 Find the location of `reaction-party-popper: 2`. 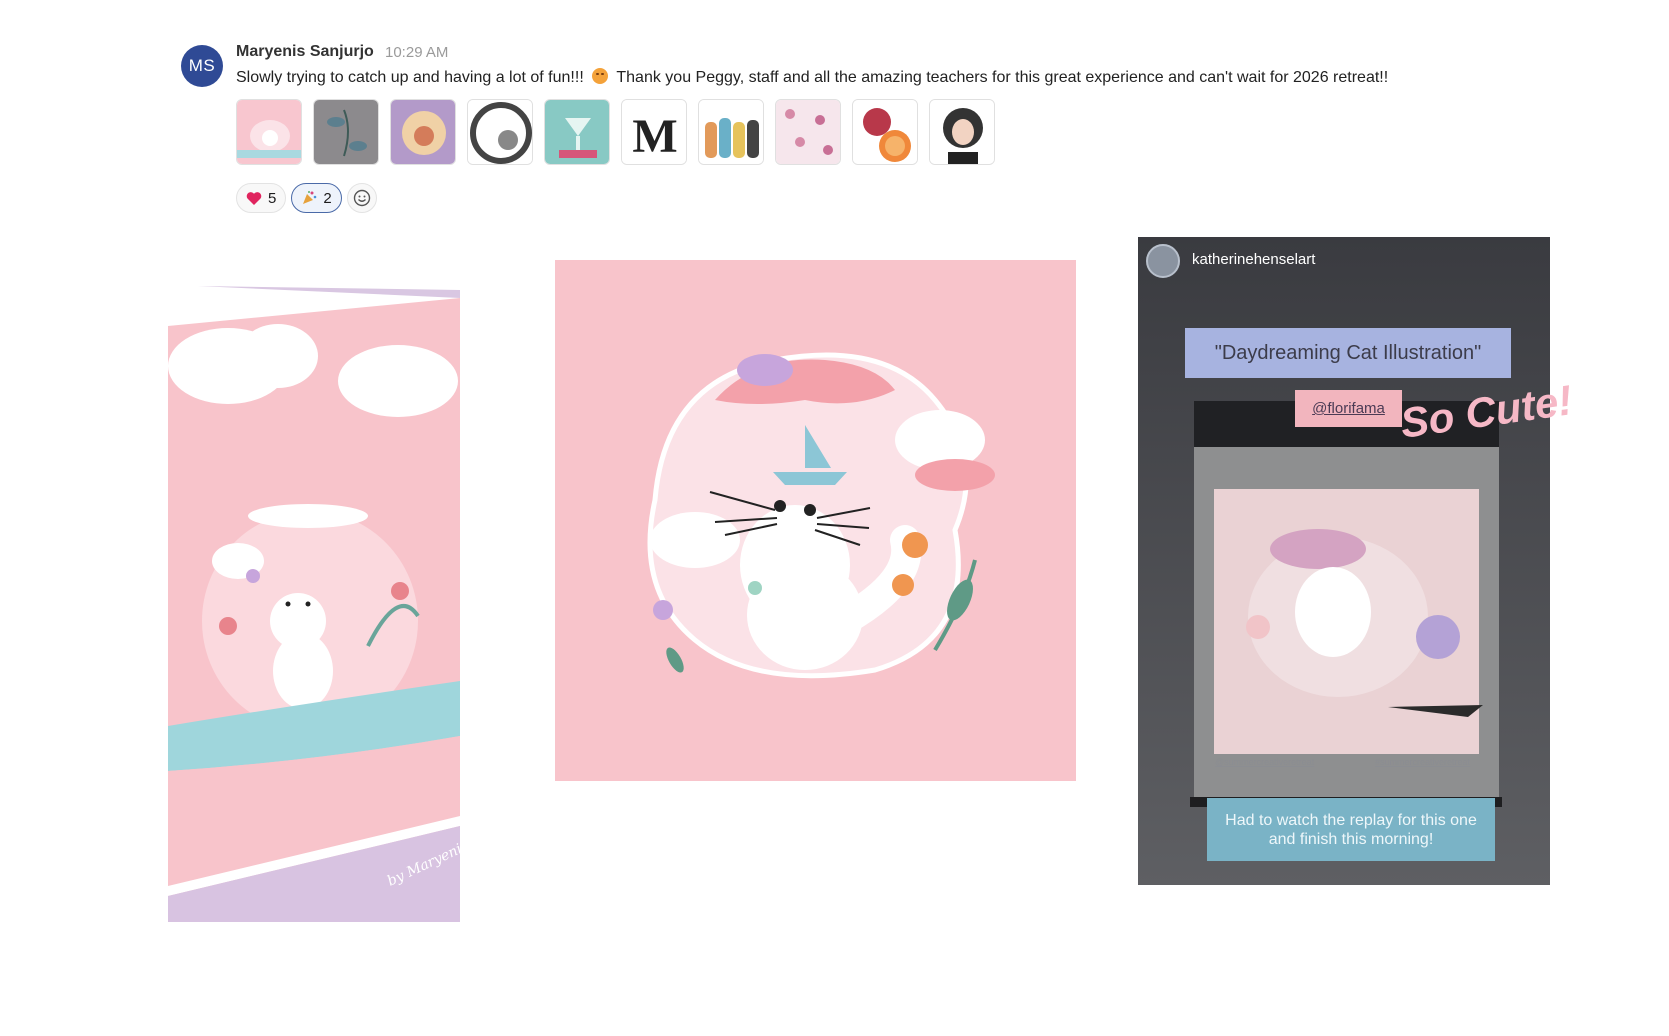

reaction-party-popper: 2 is located at coordinates (316, 198).